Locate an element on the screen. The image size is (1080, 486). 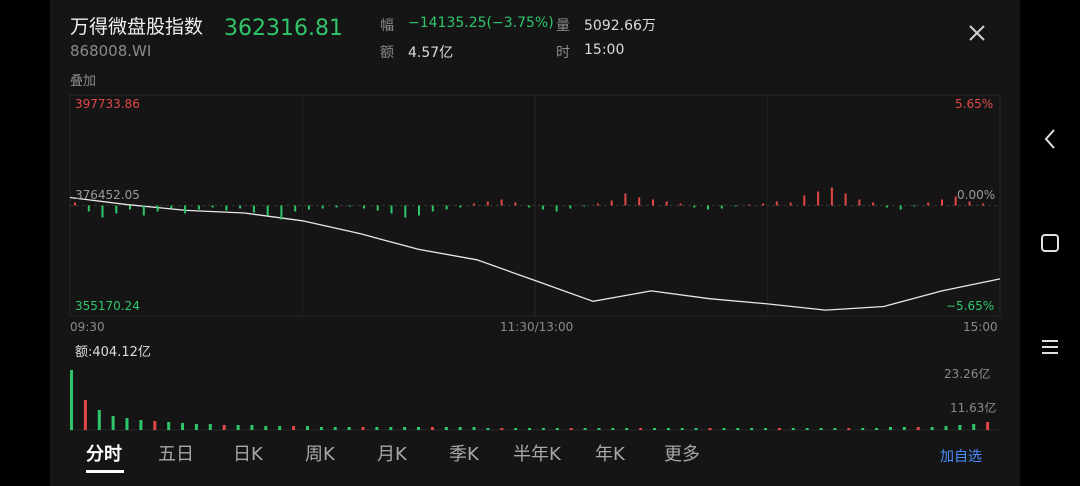
tab-halfyear-k: 半年K is located at coordinates (537, 453).